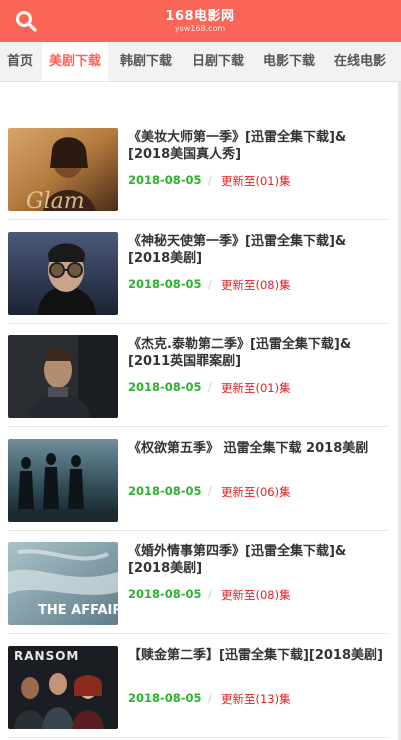 This screenshot has width=401, height=740. I want to click on item-status: 更新至(13)集, so click(256, 699).